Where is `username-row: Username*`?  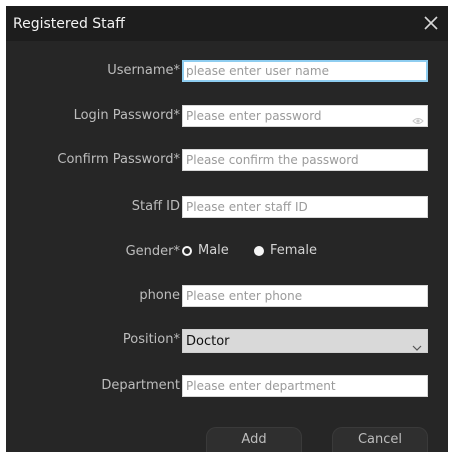 username-row: Username* is located at coordinates (227, 71).